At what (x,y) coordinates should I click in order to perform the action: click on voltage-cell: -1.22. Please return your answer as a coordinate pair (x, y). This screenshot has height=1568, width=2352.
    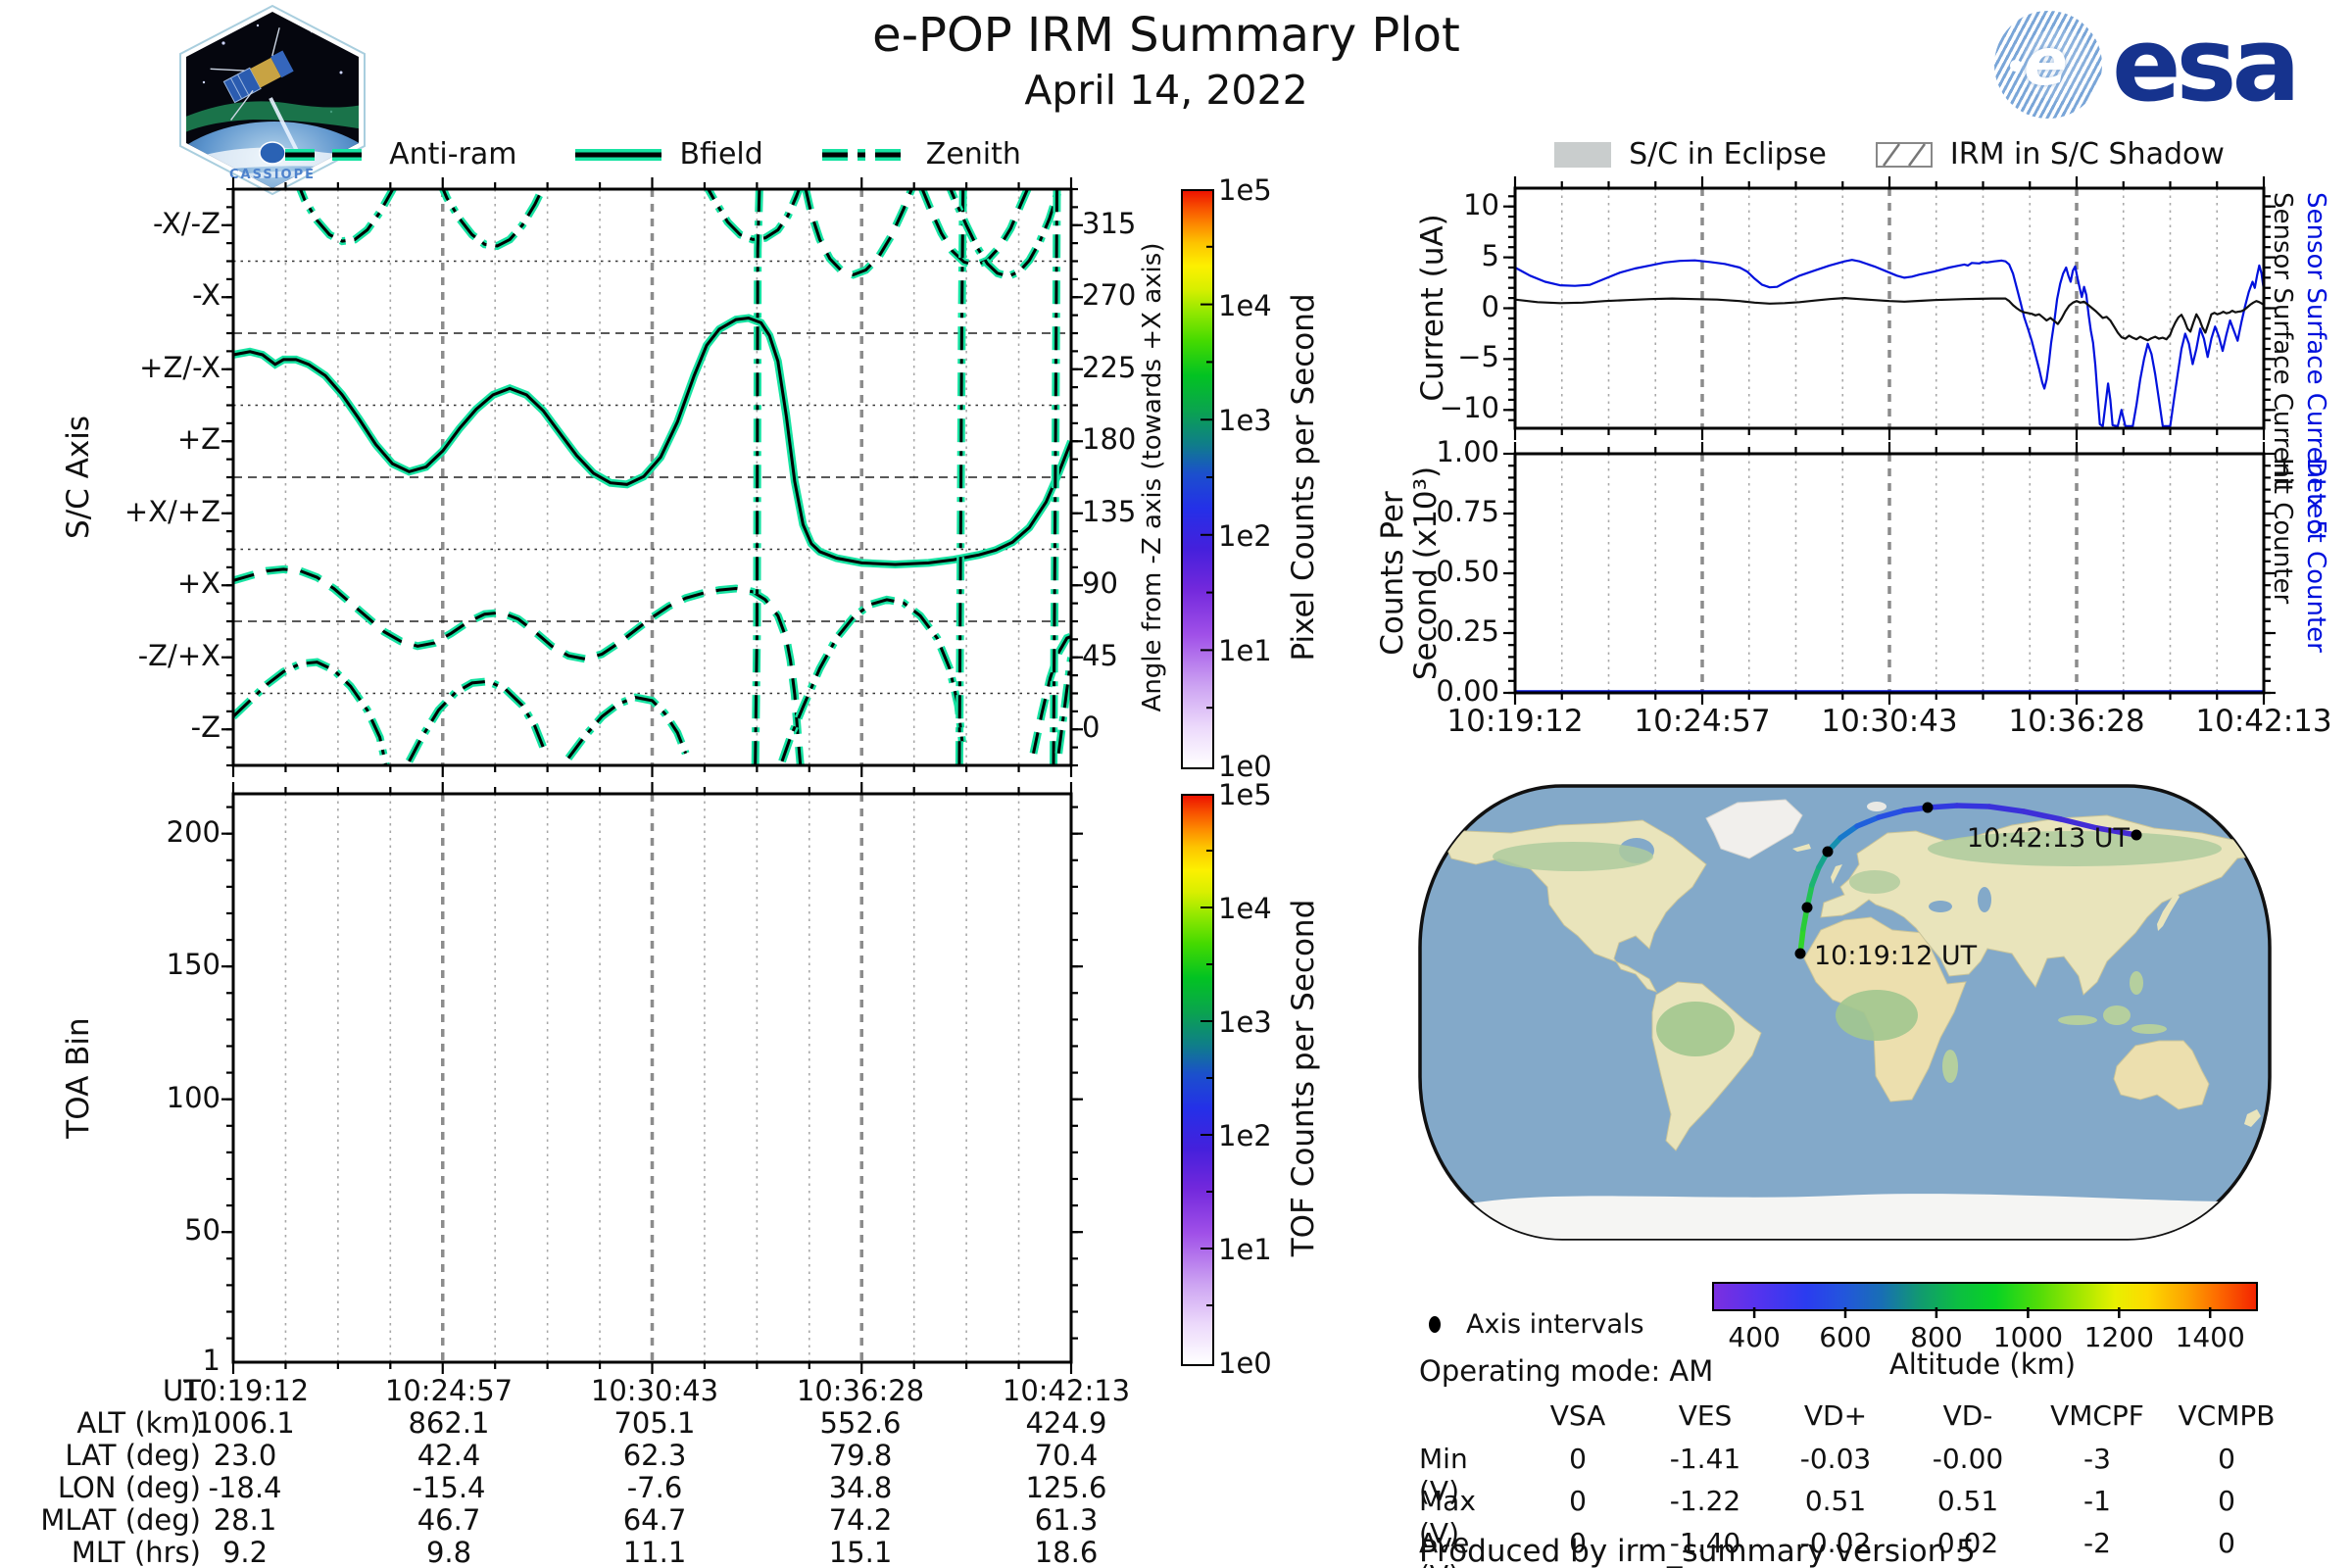
    Looking at the image, I should click on (1705, 1501).